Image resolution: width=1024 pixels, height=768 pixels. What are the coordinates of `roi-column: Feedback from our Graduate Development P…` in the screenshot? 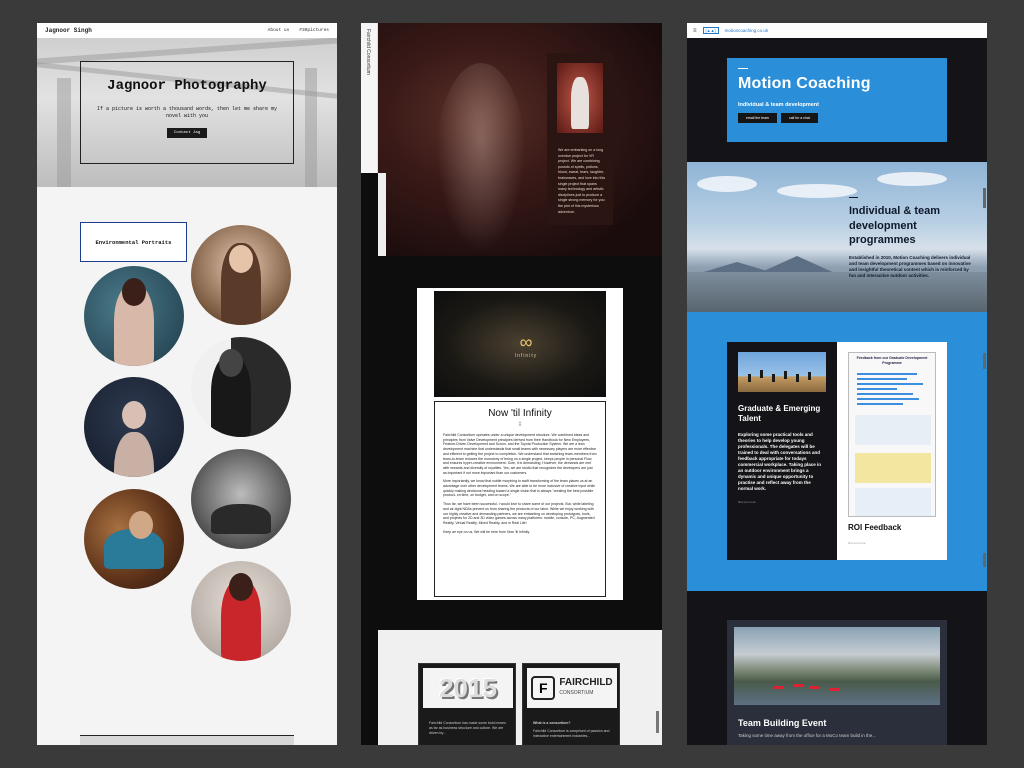 It's located at (892, 451).